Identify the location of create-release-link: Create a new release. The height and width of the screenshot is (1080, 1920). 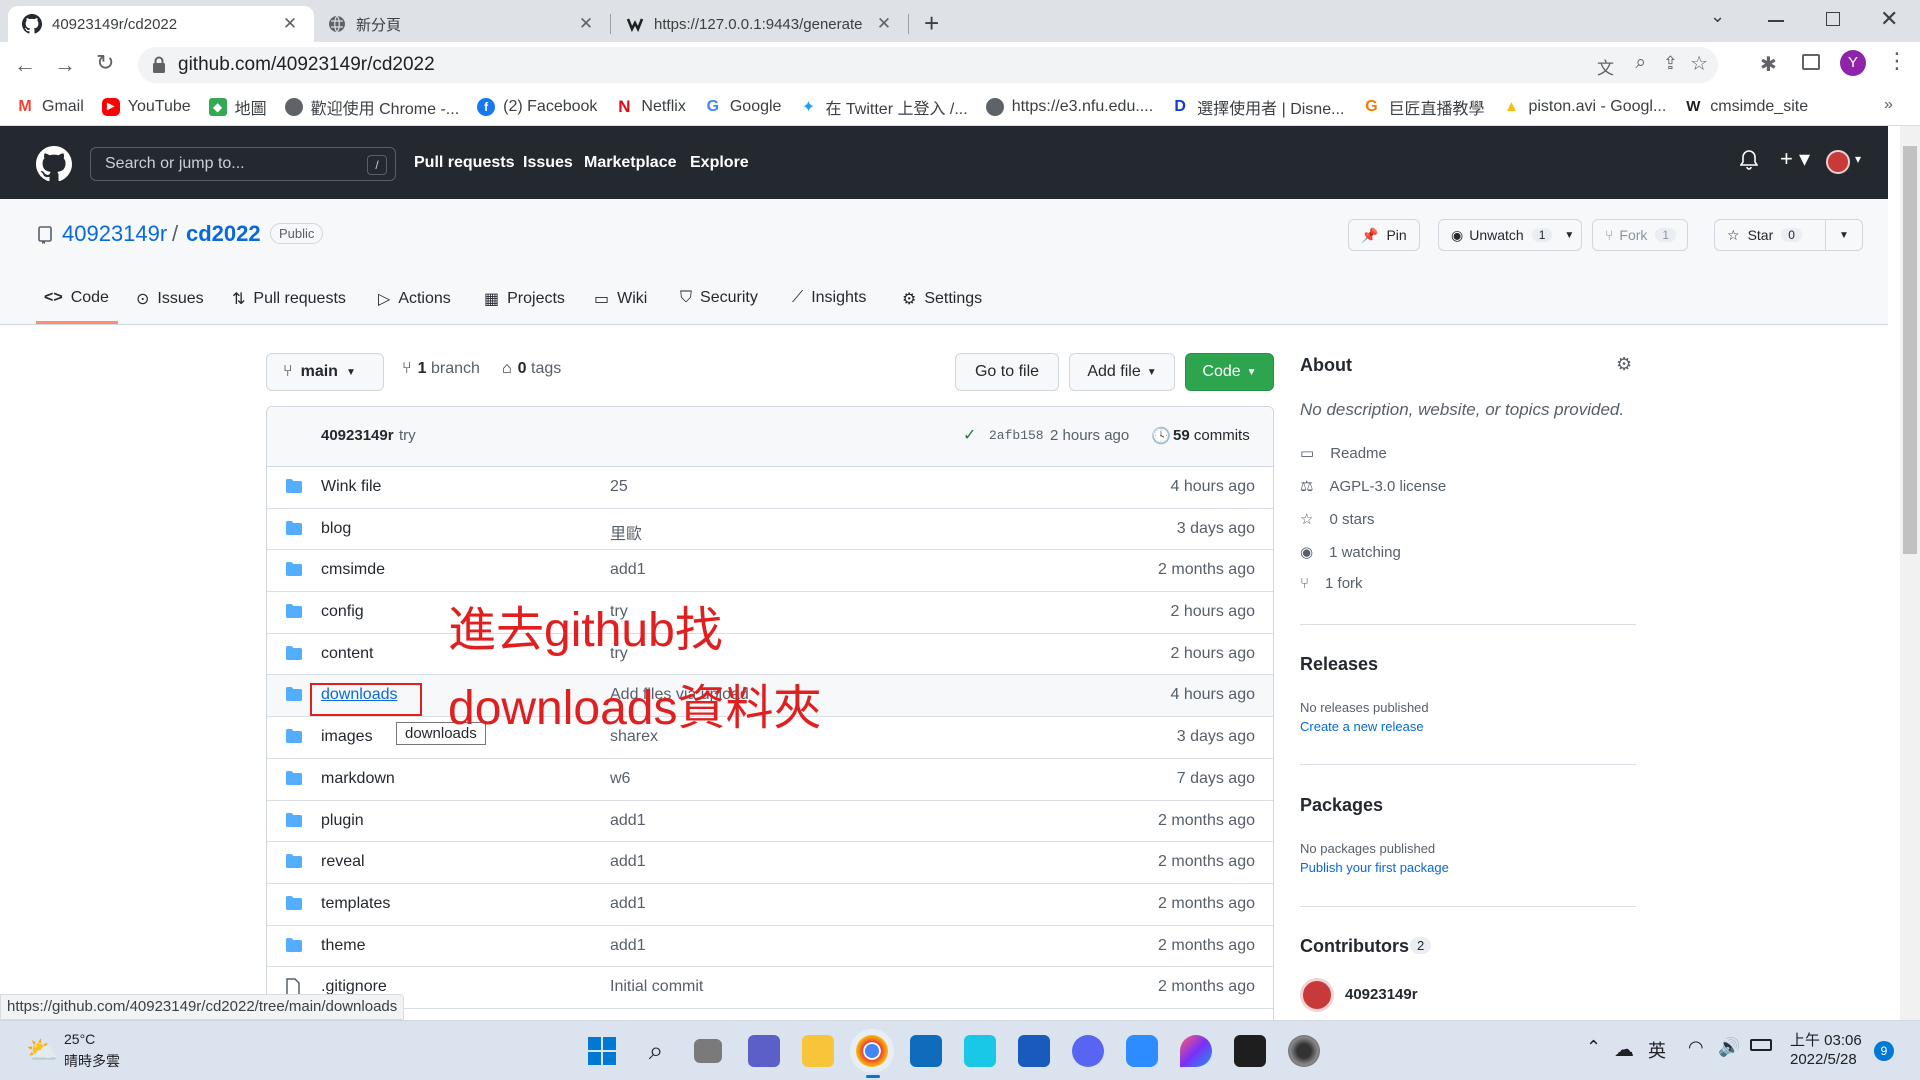
(1362, 726).